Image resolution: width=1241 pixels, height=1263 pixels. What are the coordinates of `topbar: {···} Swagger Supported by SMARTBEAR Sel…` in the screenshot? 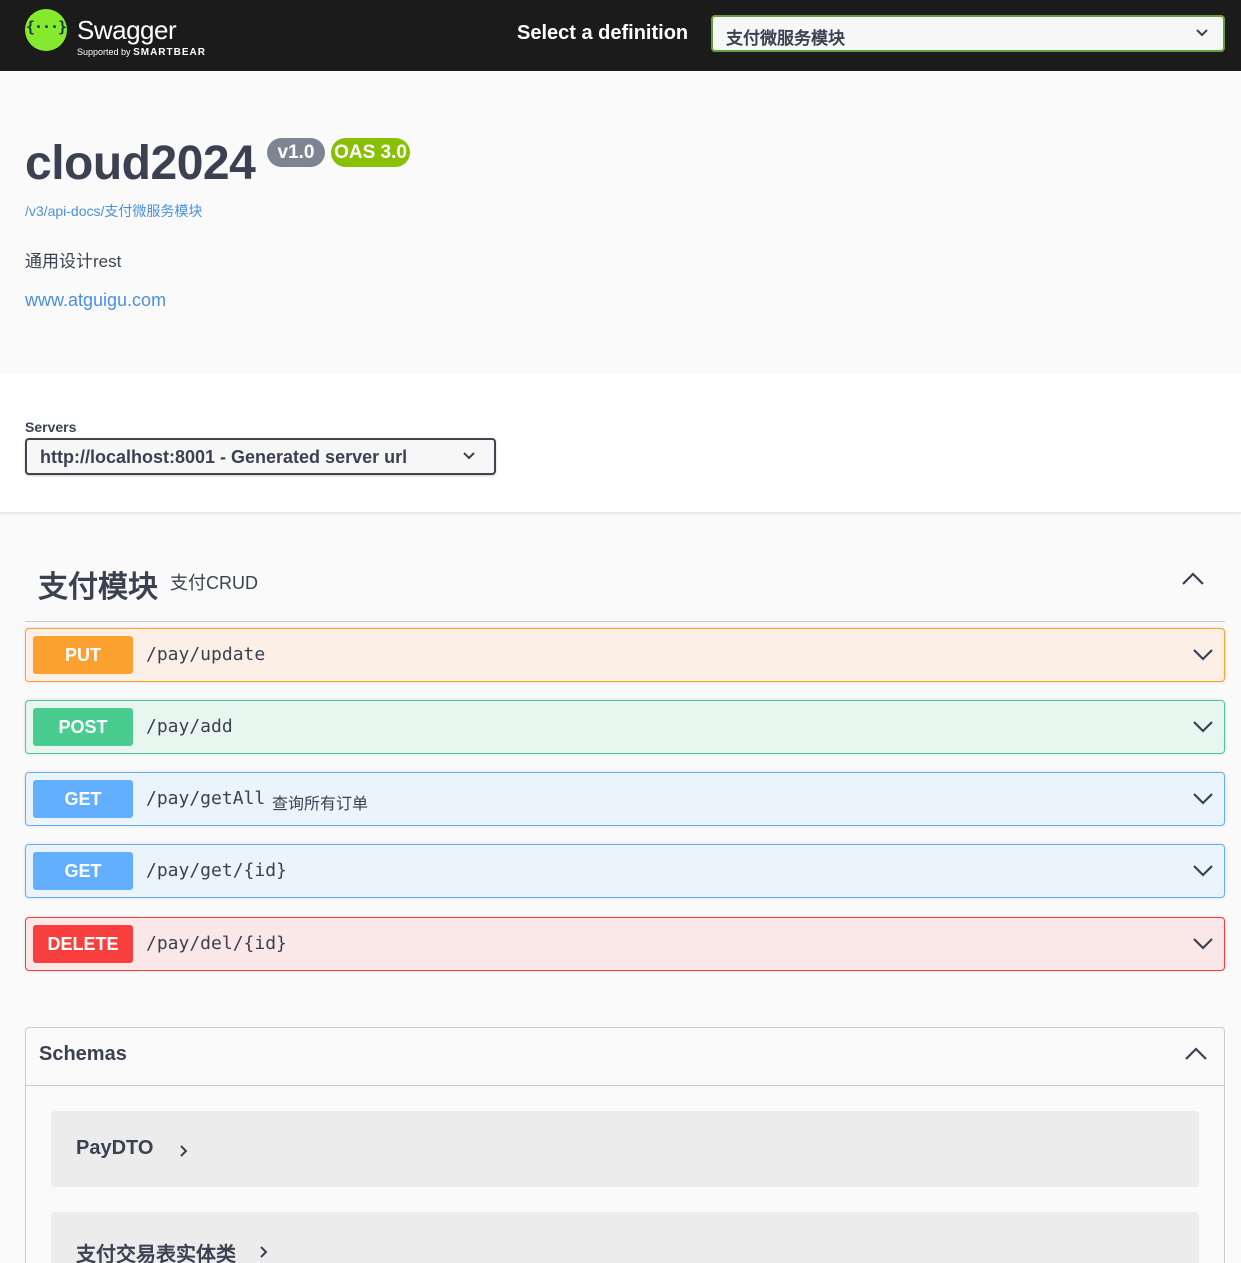 It's located at (620, 35).